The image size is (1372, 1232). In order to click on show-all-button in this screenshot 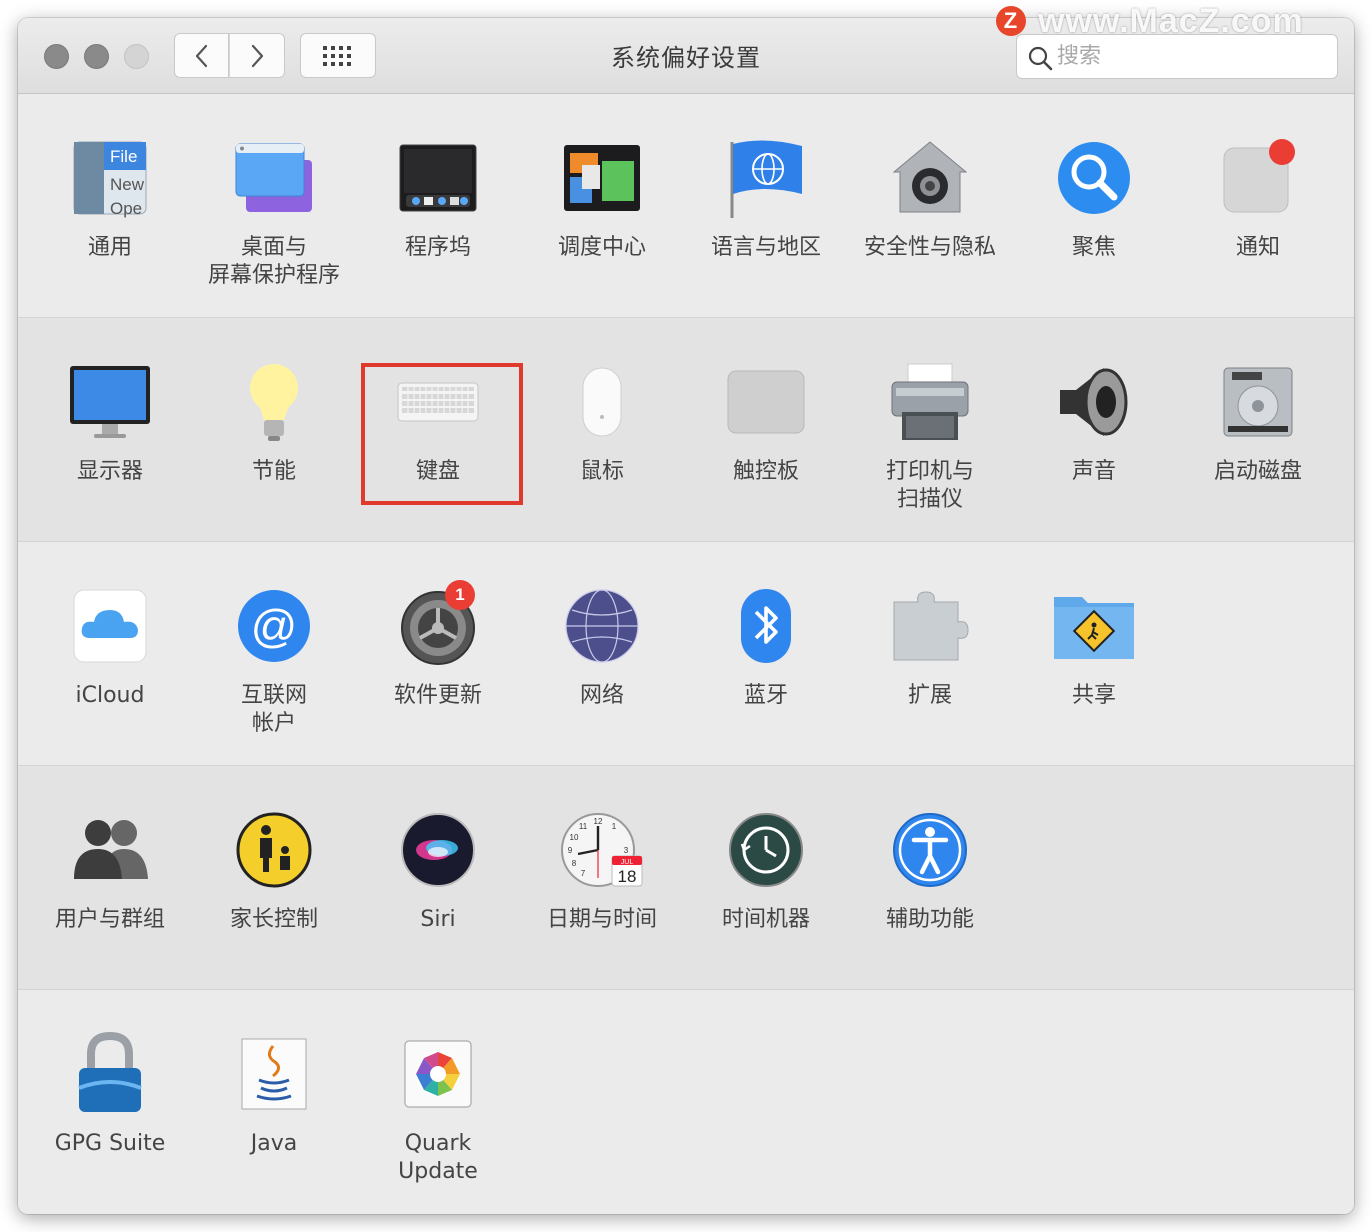, I will do `click(338, 55)`.